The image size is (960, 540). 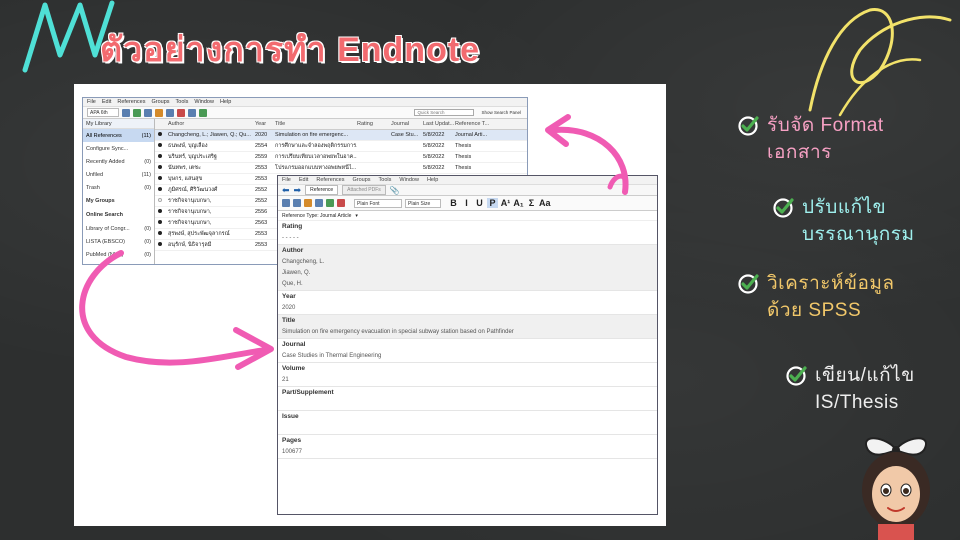 I want to click on field-value: 2020, so click(x=467, y=308).